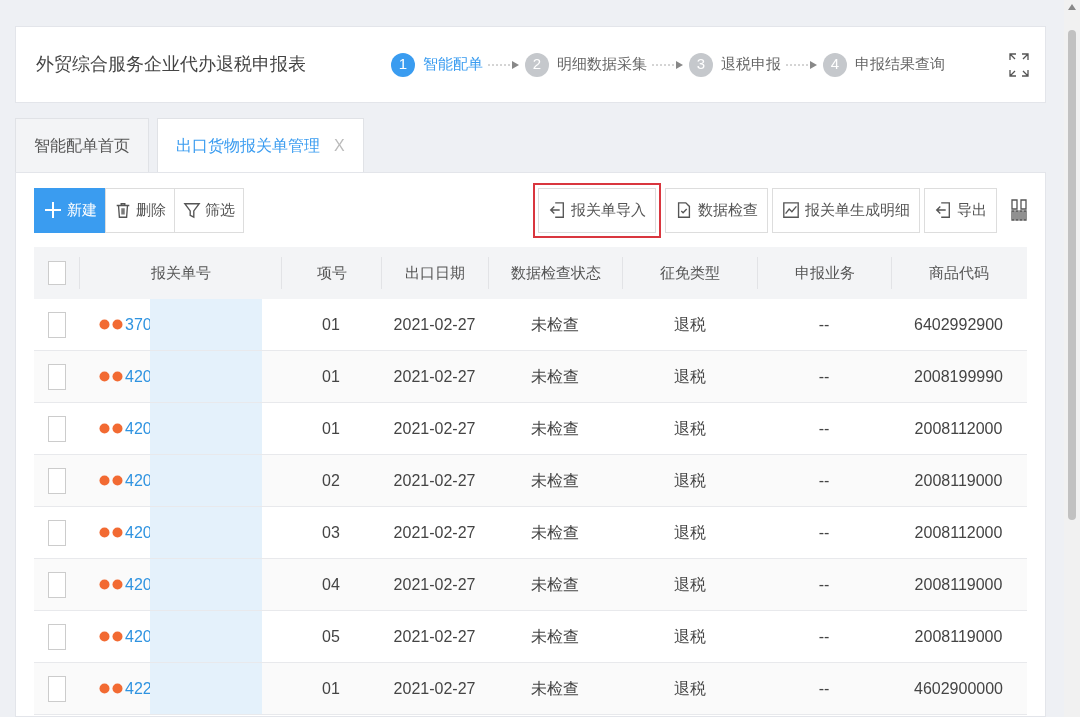 The image size is (1080, 717). What do you see at coordinates (751, 64) in the screenshot?
I see `step-label: 退税申报` at bounding box center [751, 64].